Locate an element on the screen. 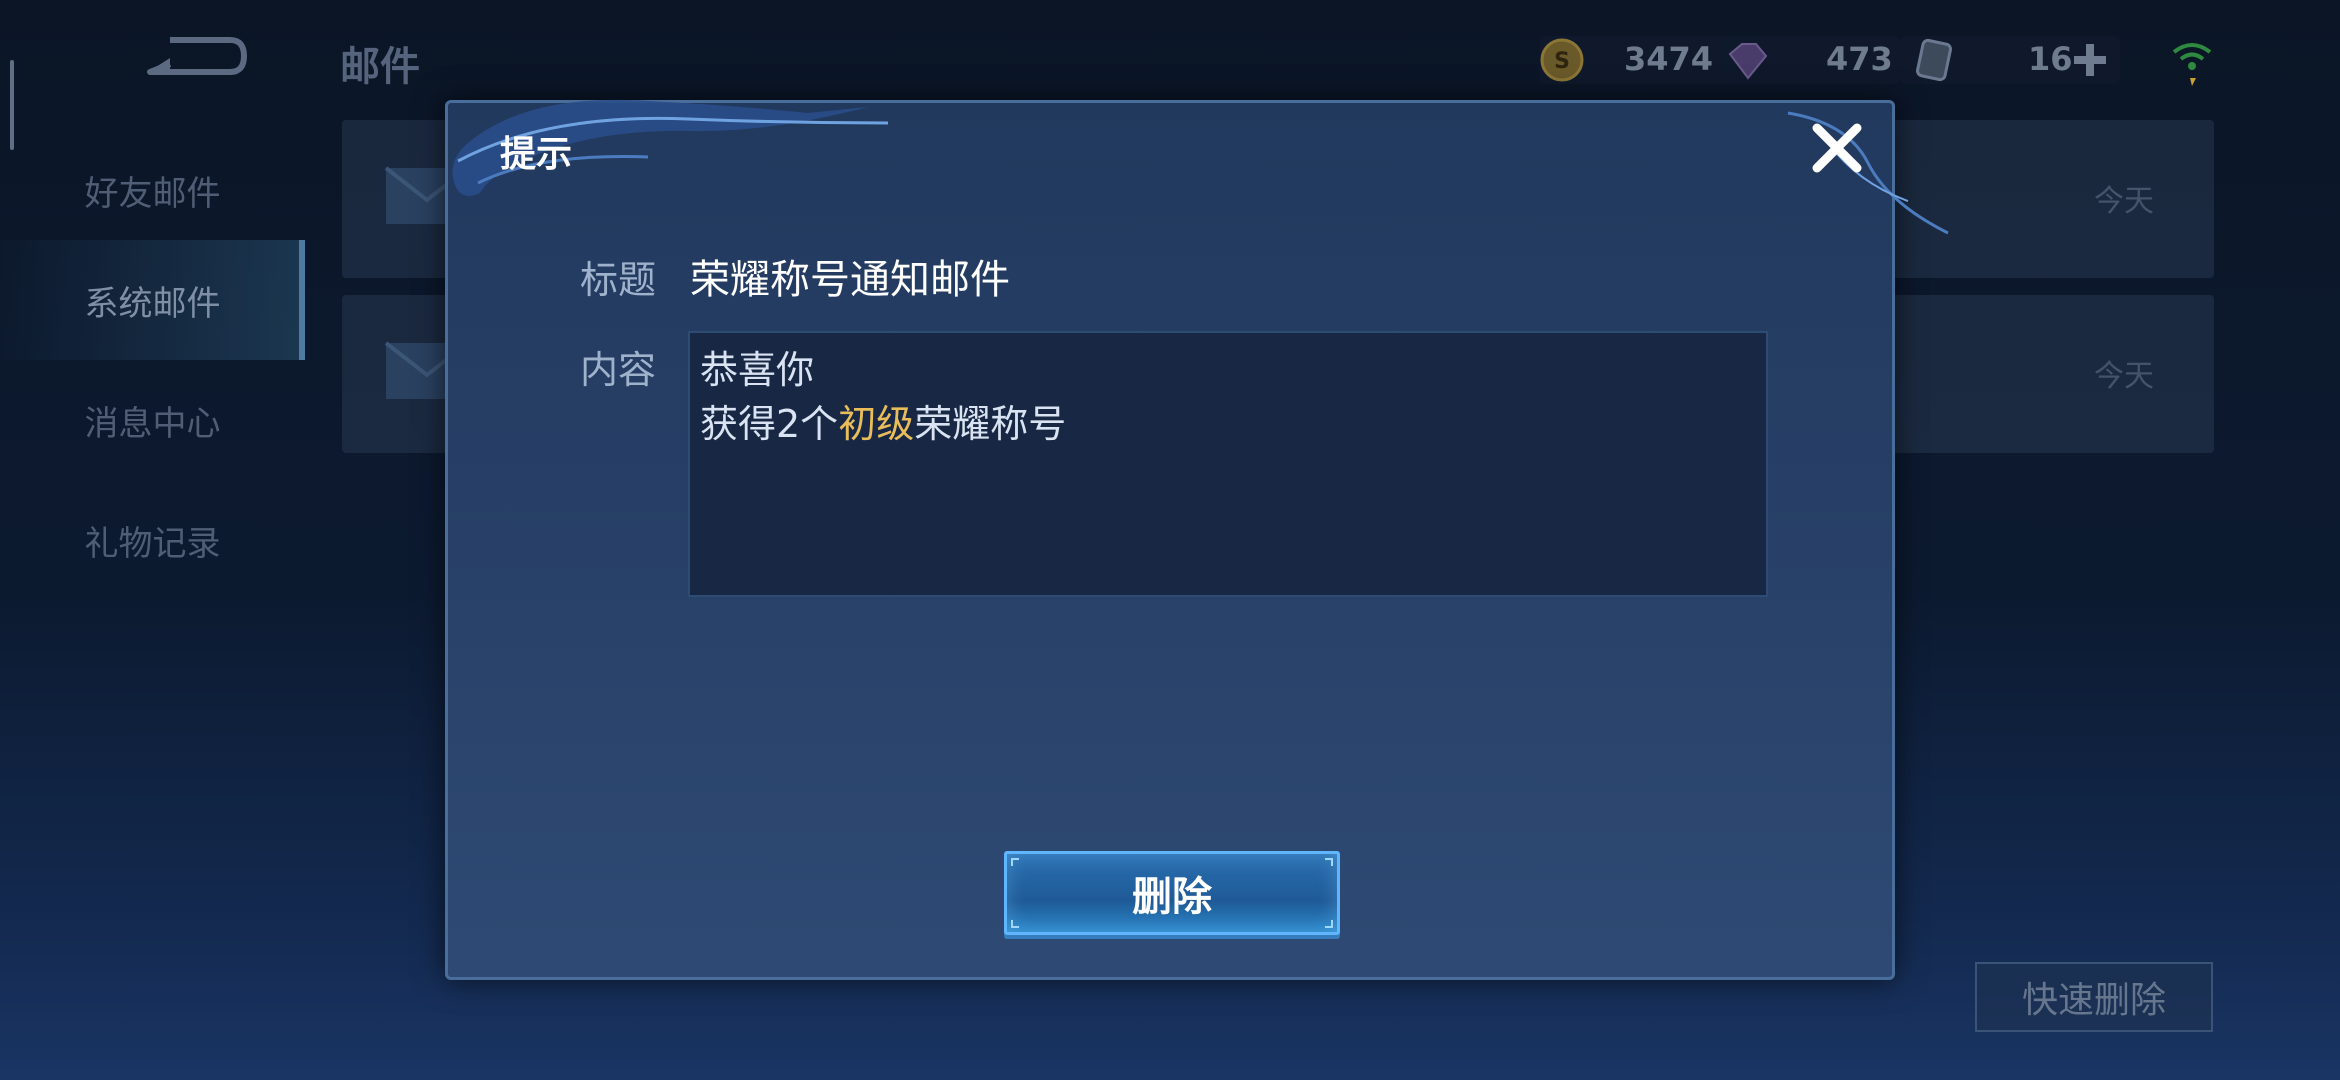 The image size is (2340, 1080). close-icon is located at coordinates (1837, 148).